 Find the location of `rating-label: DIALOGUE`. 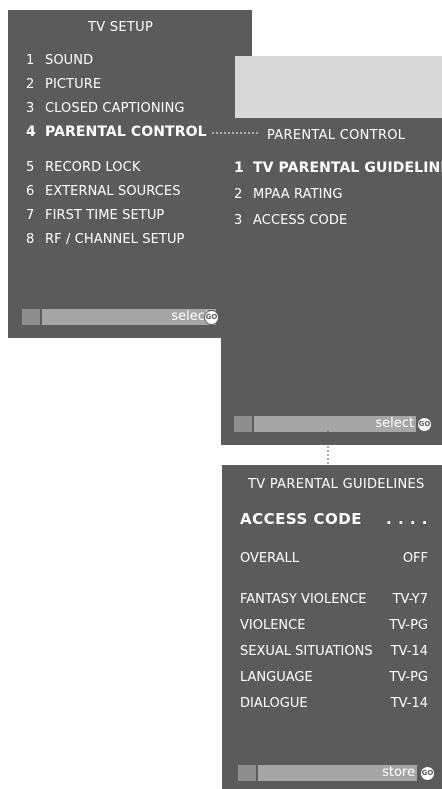

rating-label: DIALOGUE is located at coordinates (274, 703).